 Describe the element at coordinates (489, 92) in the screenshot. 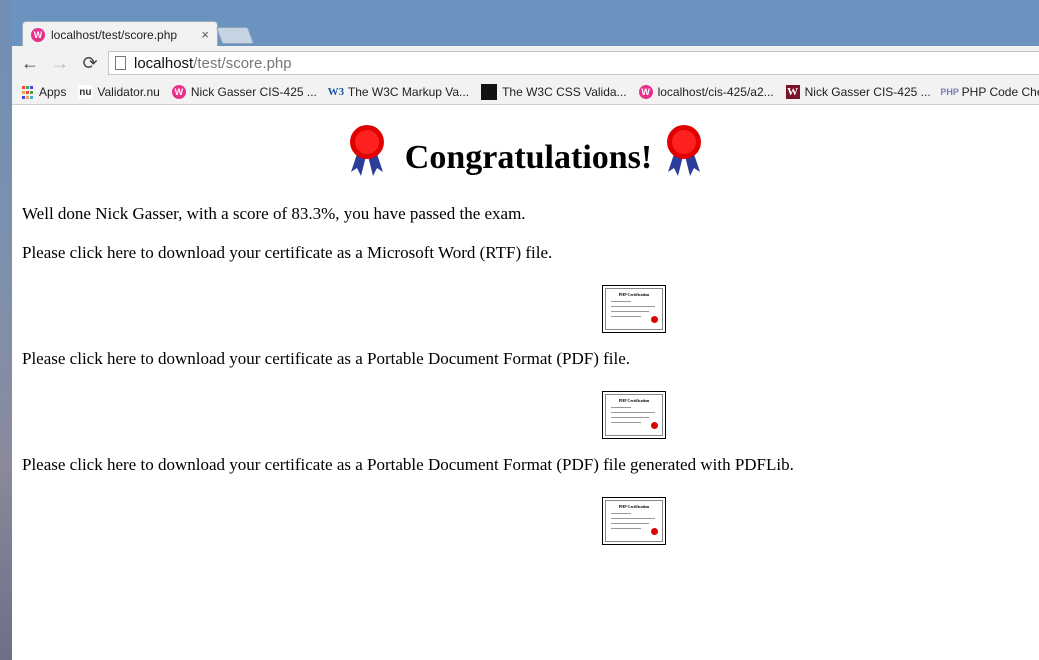

I see `css-validator-icon` at that location.